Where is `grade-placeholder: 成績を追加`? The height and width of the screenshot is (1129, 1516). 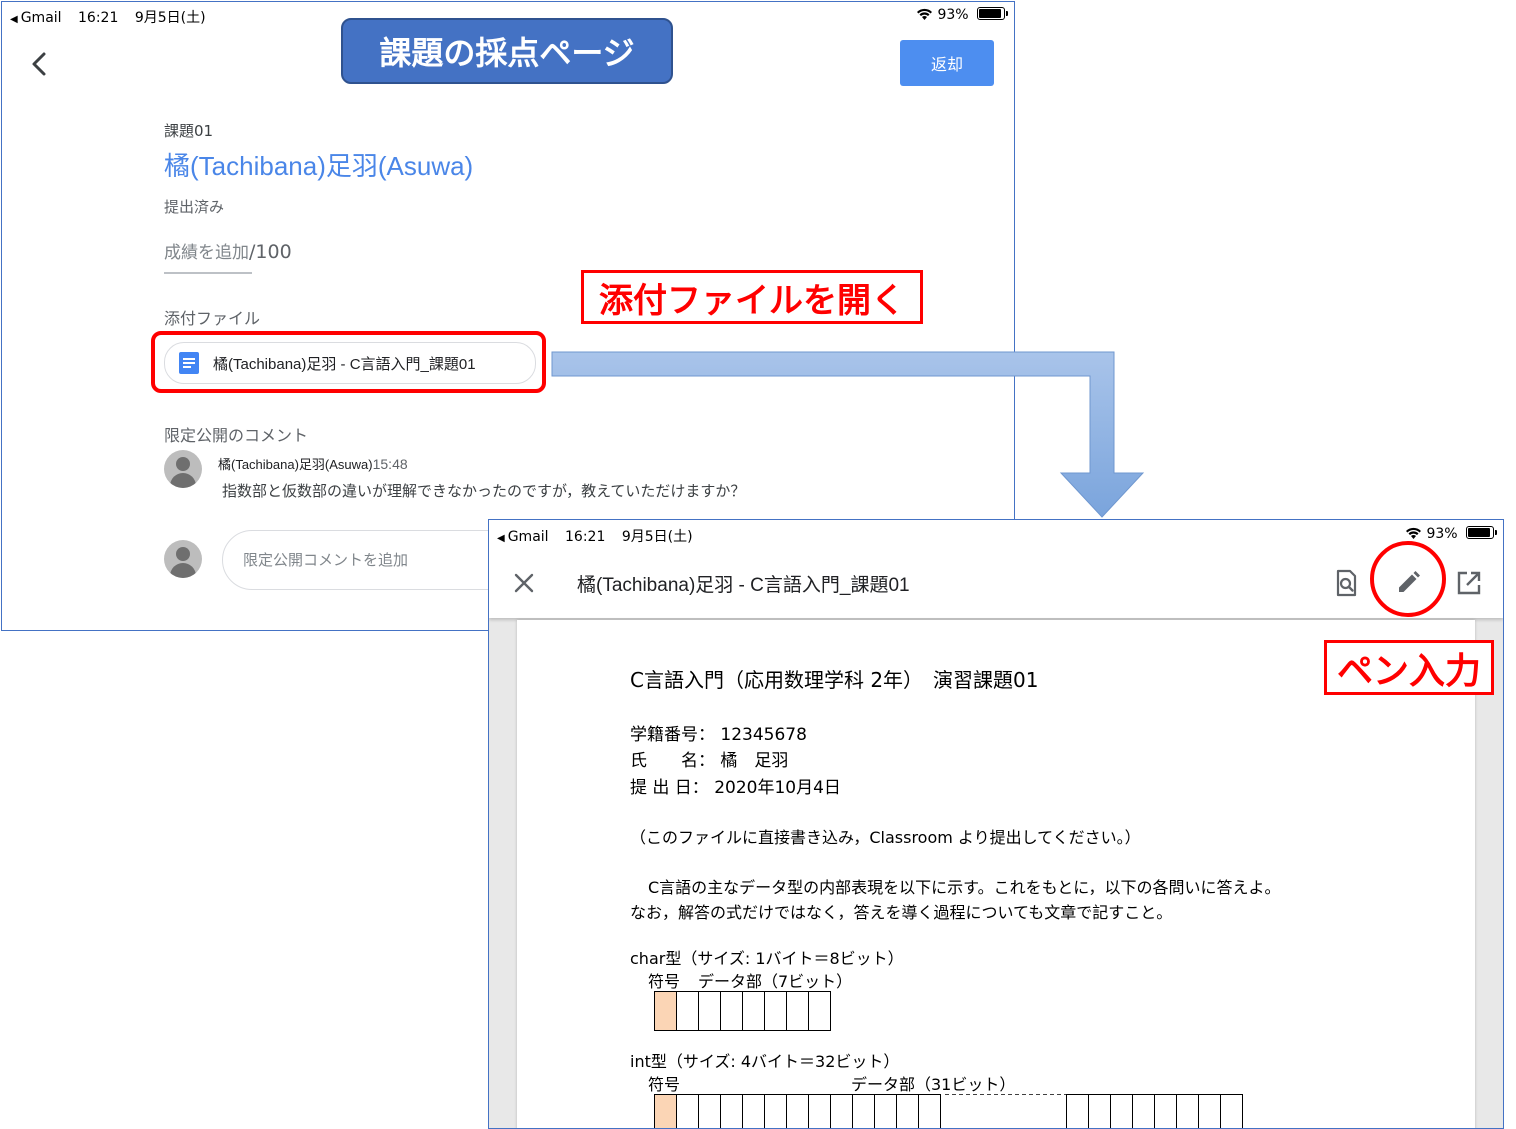 grade-placeholder: 成績を追加 is located at coordinates (206, 253).